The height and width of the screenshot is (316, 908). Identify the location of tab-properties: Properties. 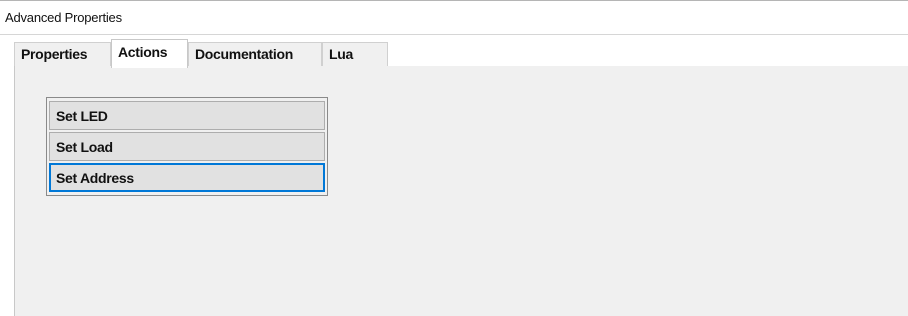
(62, 54).